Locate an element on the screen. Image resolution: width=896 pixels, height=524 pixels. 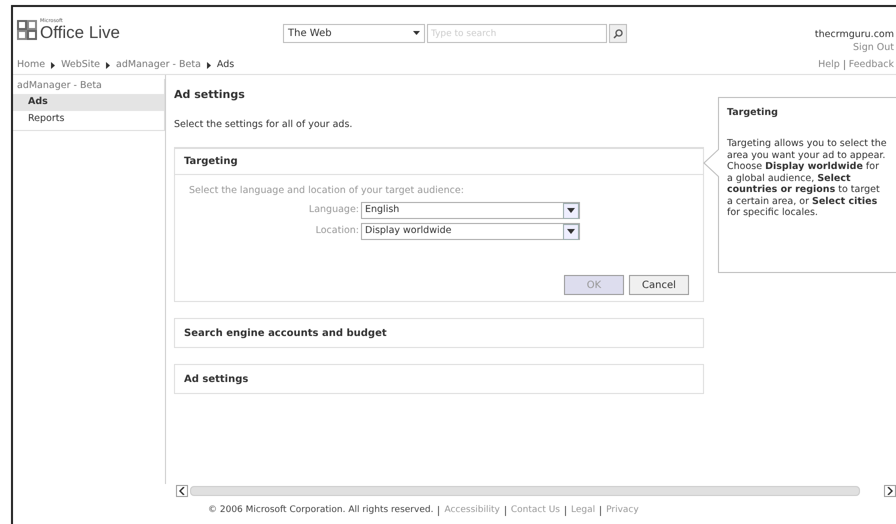
scroll-left-button is located at coordinates (182, 491).